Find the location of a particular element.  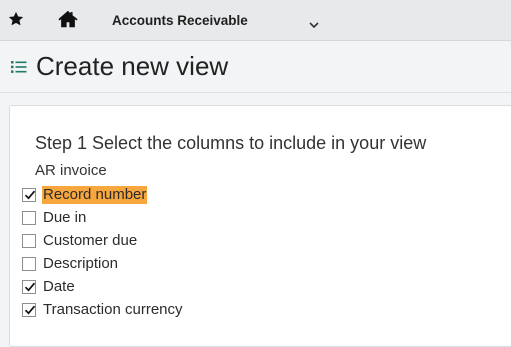

column-group-label: AR invoice is located at coordinates (71, 170).